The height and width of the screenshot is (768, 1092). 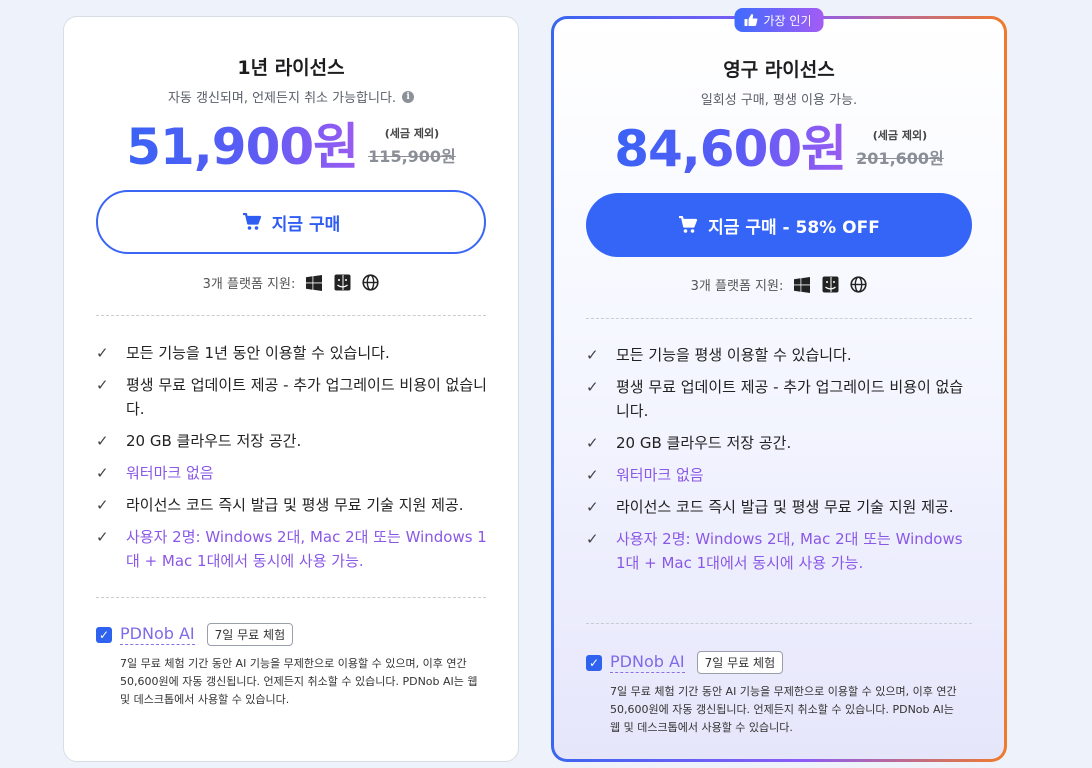 I want to click on plan-subtitle-text: 일회성 구매, 평생 이용 가능., so click(x=779, y=100).